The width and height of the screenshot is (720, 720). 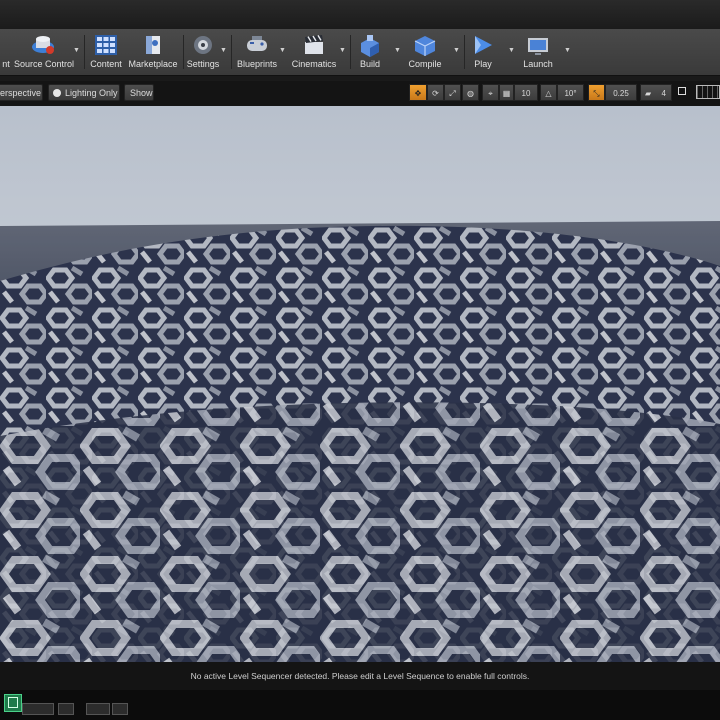 I want to click on marketplace-label: Marketplace, so click(x=153, y=64).